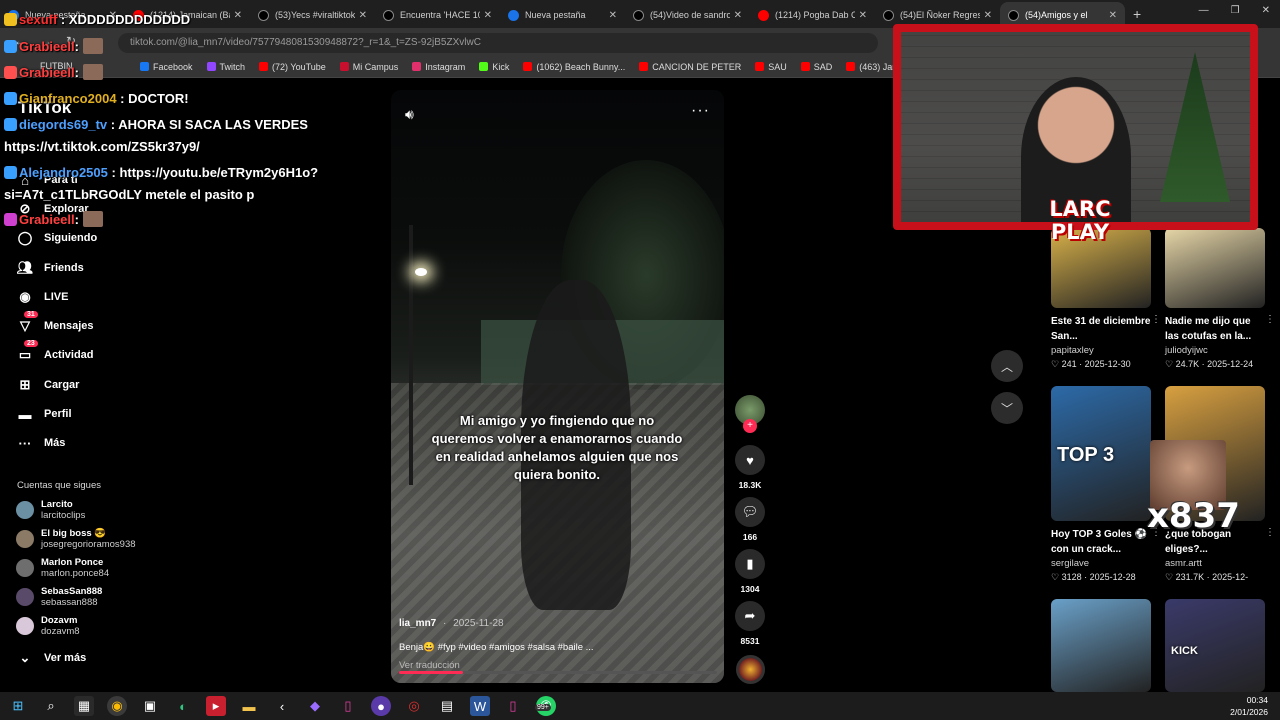 The image size is (1280, 720). I want to click on video-thumbnail: KICK, so click(1215, 645).